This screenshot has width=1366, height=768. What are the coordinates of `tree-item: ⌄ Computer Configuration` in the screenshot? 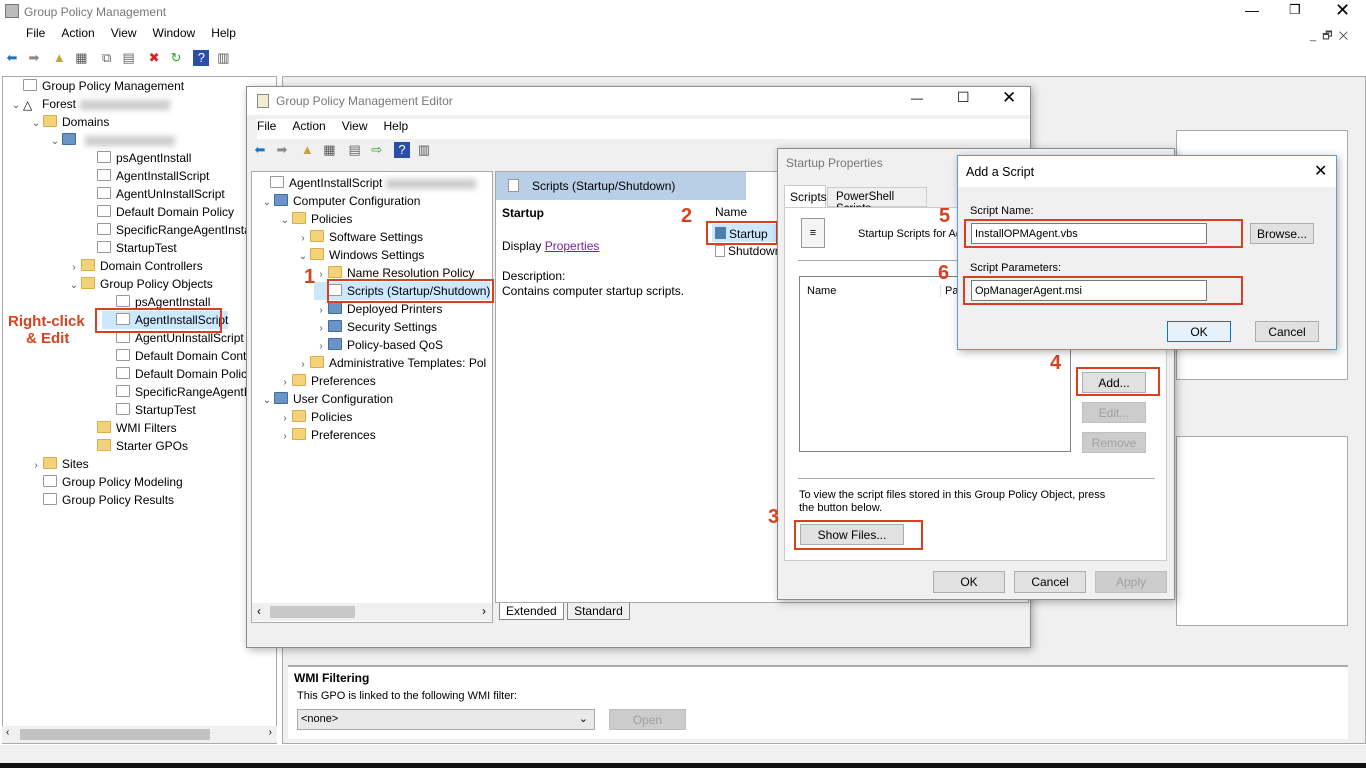 It's located at (340, 201).